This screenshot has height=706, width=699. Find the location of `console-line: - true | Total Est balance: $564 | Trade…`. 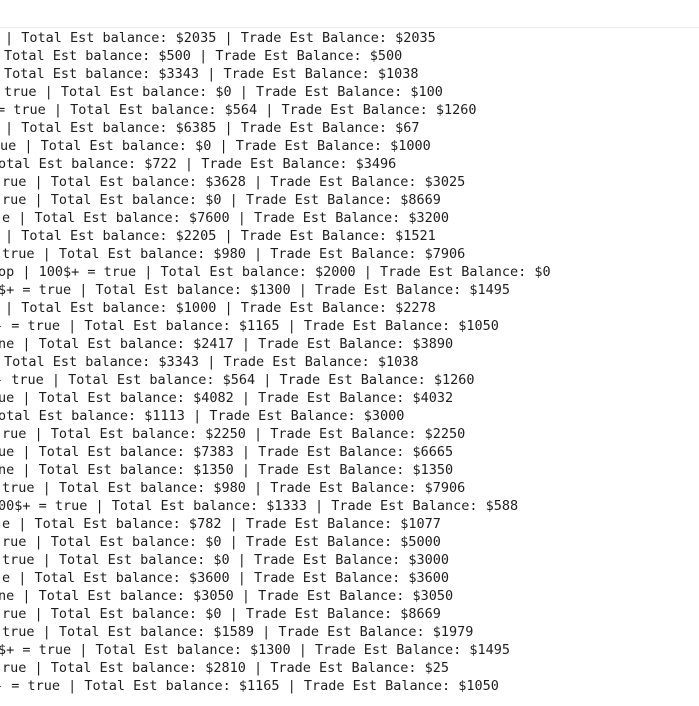

console-line: - true | Total Est balance: $564 | Trade… is located at coordinates (237, 380).